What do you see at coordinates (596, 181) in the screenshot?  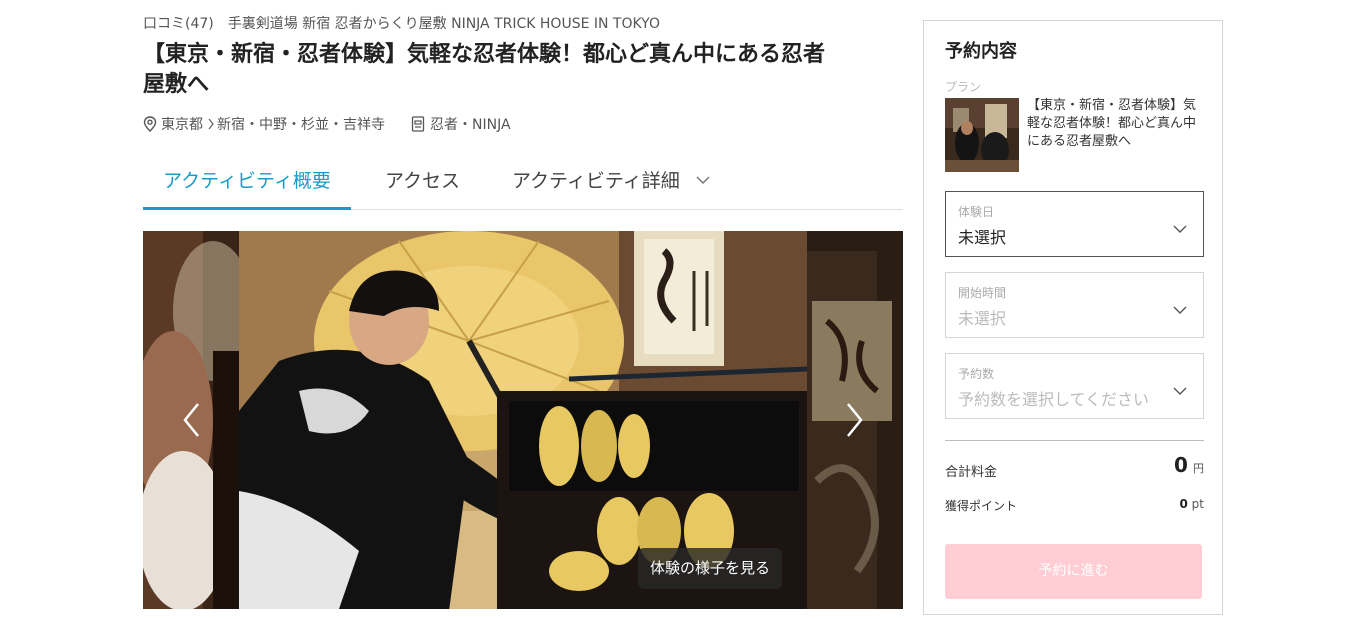 I see `tab-label: アクティビティ詳細` at bounding box center [596, 181].